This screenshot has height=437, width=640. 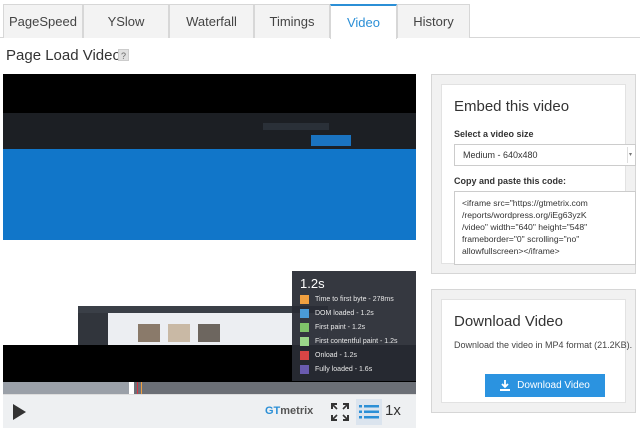 I want to click on download-title: Download Video, so click(x=508, y=321).